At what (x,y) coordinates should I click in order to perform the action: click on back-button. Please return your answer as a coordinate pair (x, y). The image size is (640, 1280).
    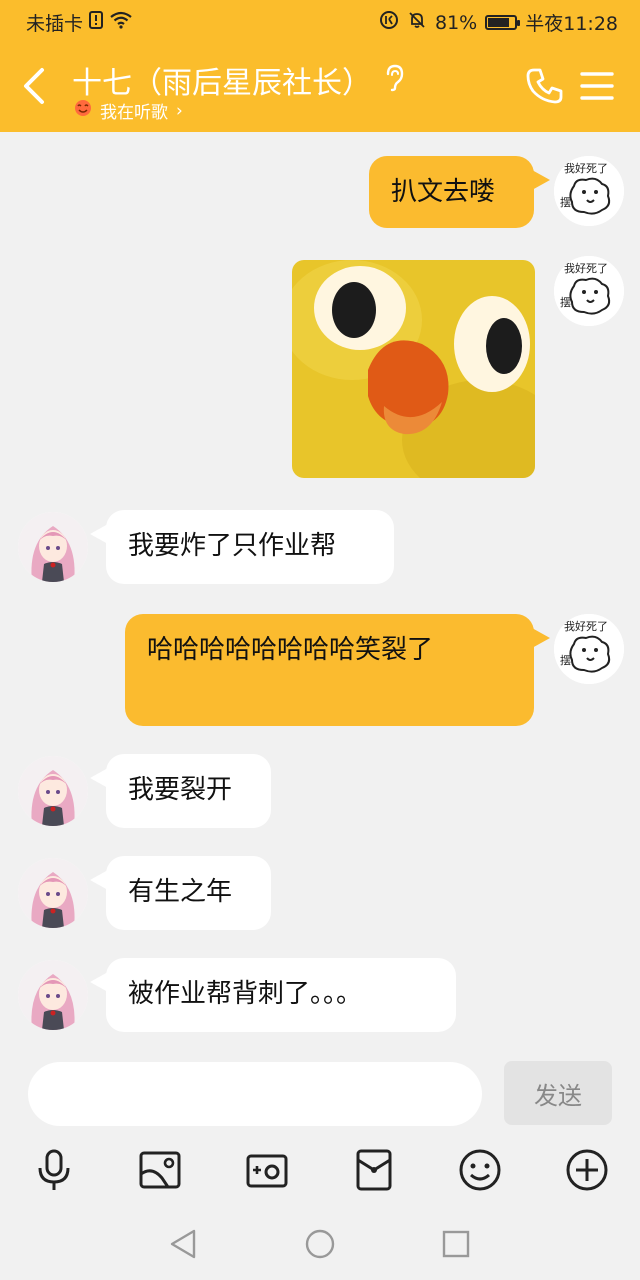
    Looking at the image, I should click on (37, 86).